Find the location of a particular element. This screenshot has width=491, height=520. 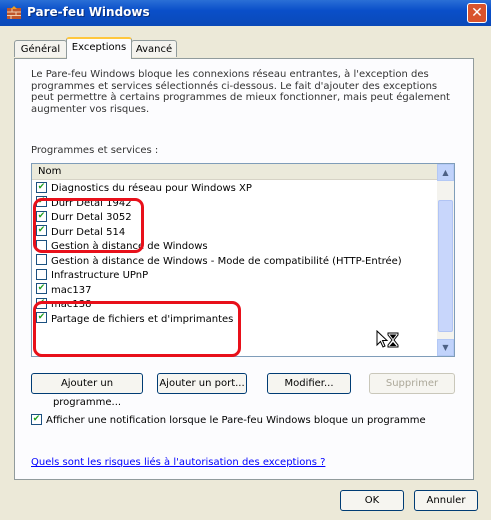

list-item: ✔ mac137 is located at coordinates (237, 291).